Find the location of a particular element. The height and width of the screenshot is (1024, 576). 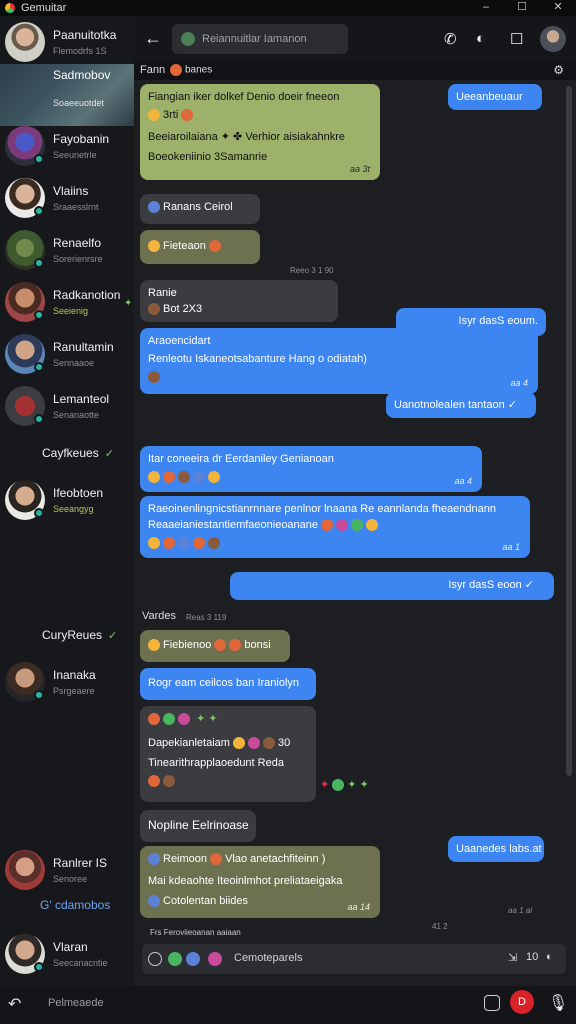

back-arrow-icon: ← is located at coordinates (153, 38).